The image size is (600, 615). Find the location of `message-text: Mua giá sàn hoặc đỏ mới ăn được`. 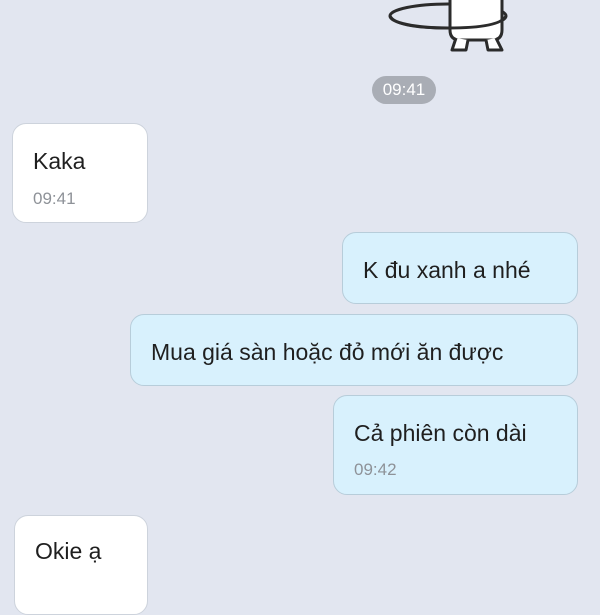

message-text: Mua giá sàn hoặc đỏ mới ăn được is located at coordinates (327, 352).